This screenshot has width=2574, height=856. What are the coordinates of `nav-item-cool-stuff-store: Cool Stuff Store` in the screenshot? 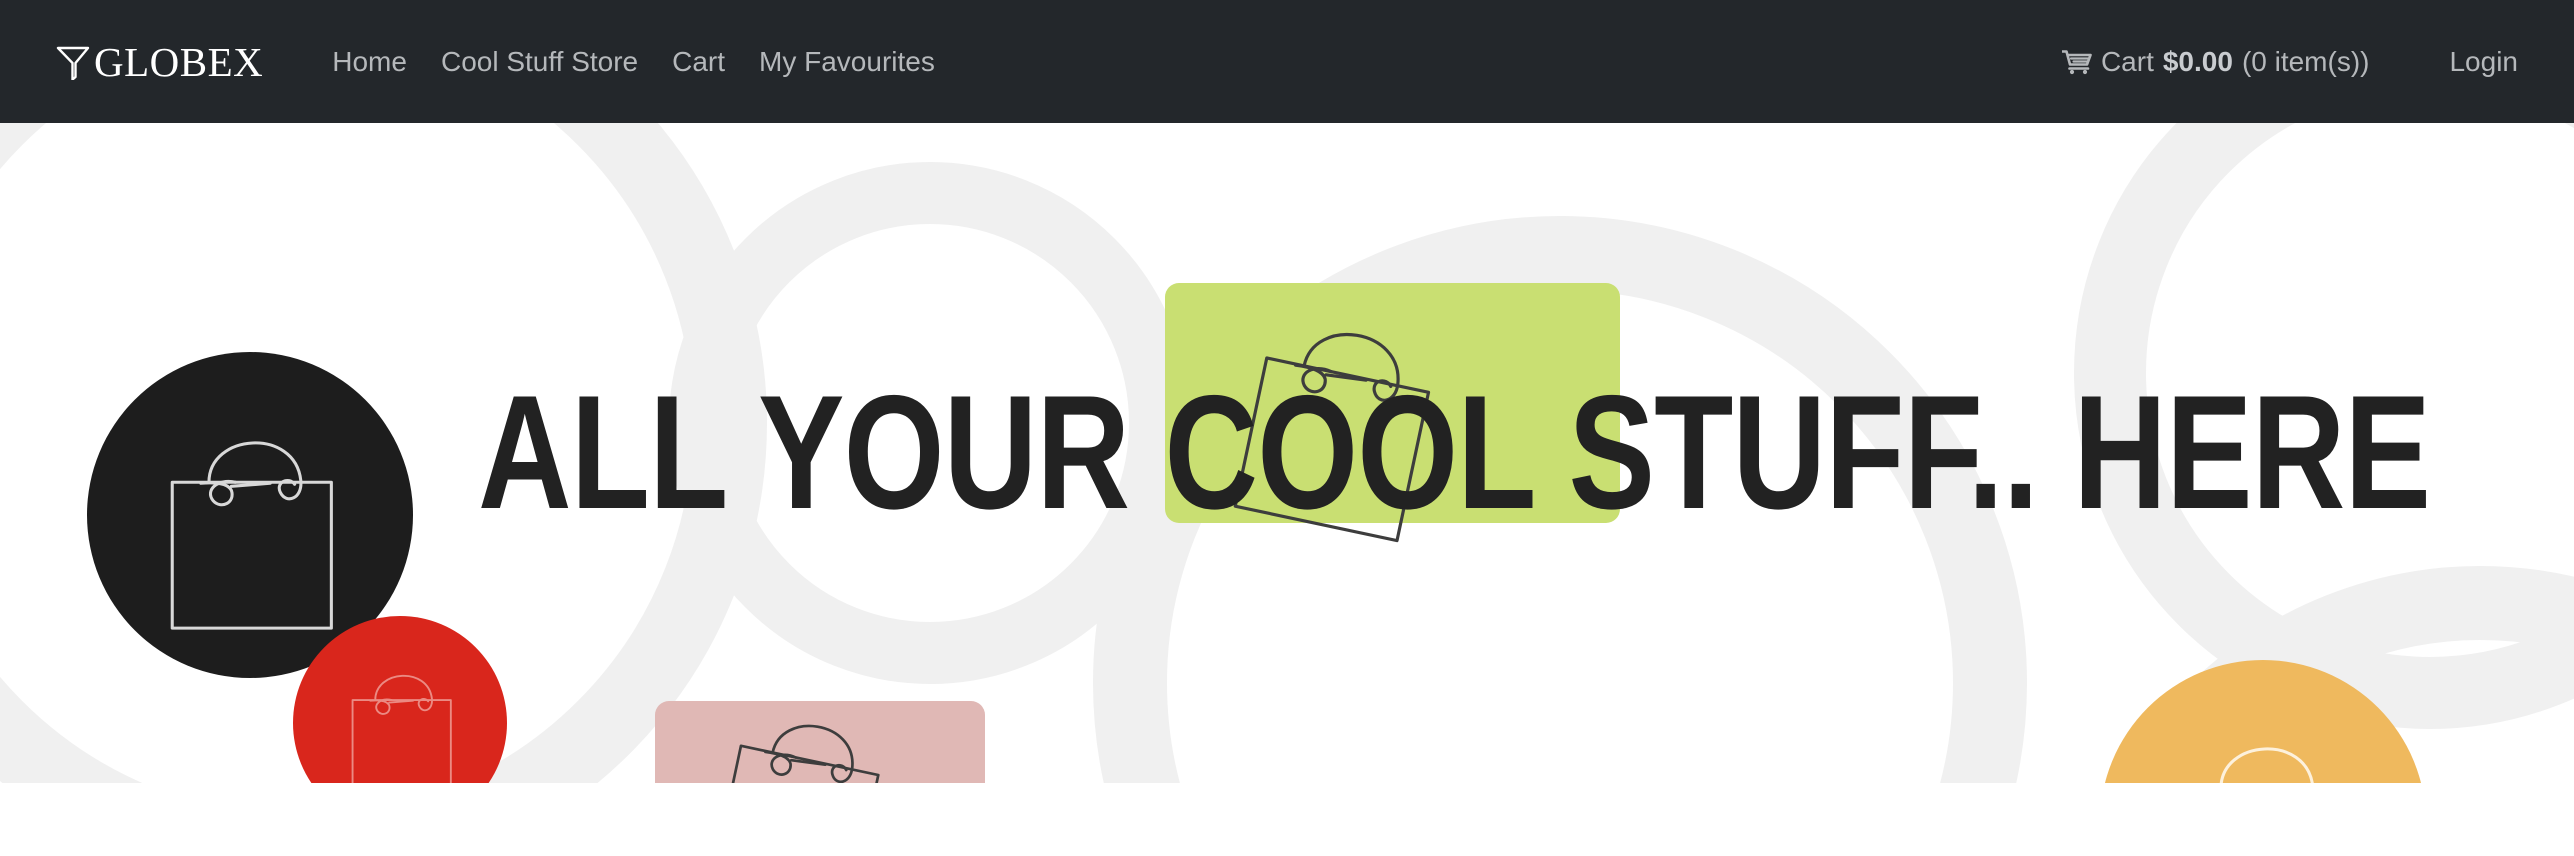 It's located at (539, 62).